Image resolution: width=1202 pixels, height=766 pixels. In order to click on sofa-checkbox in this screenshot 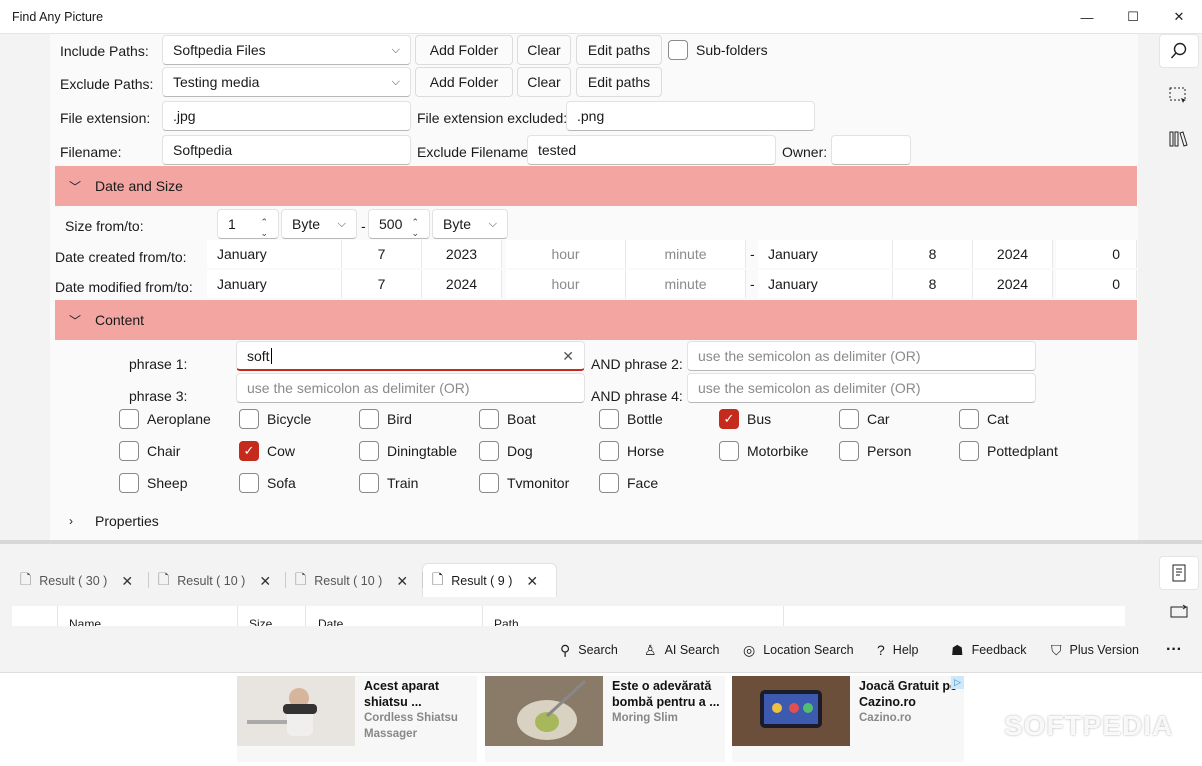, I will do `click(249, 483)`.